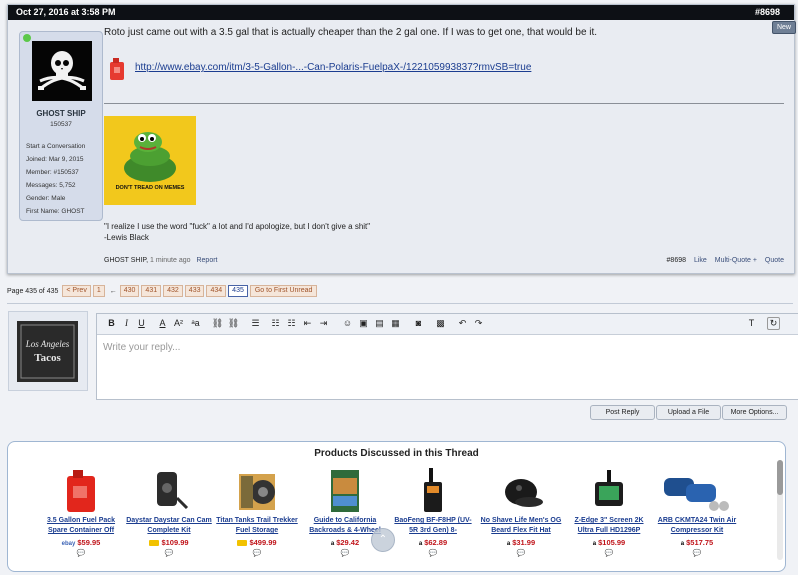  I want to click on meme-image: DON'T TREAD ON MEMES, so click(150, 160).